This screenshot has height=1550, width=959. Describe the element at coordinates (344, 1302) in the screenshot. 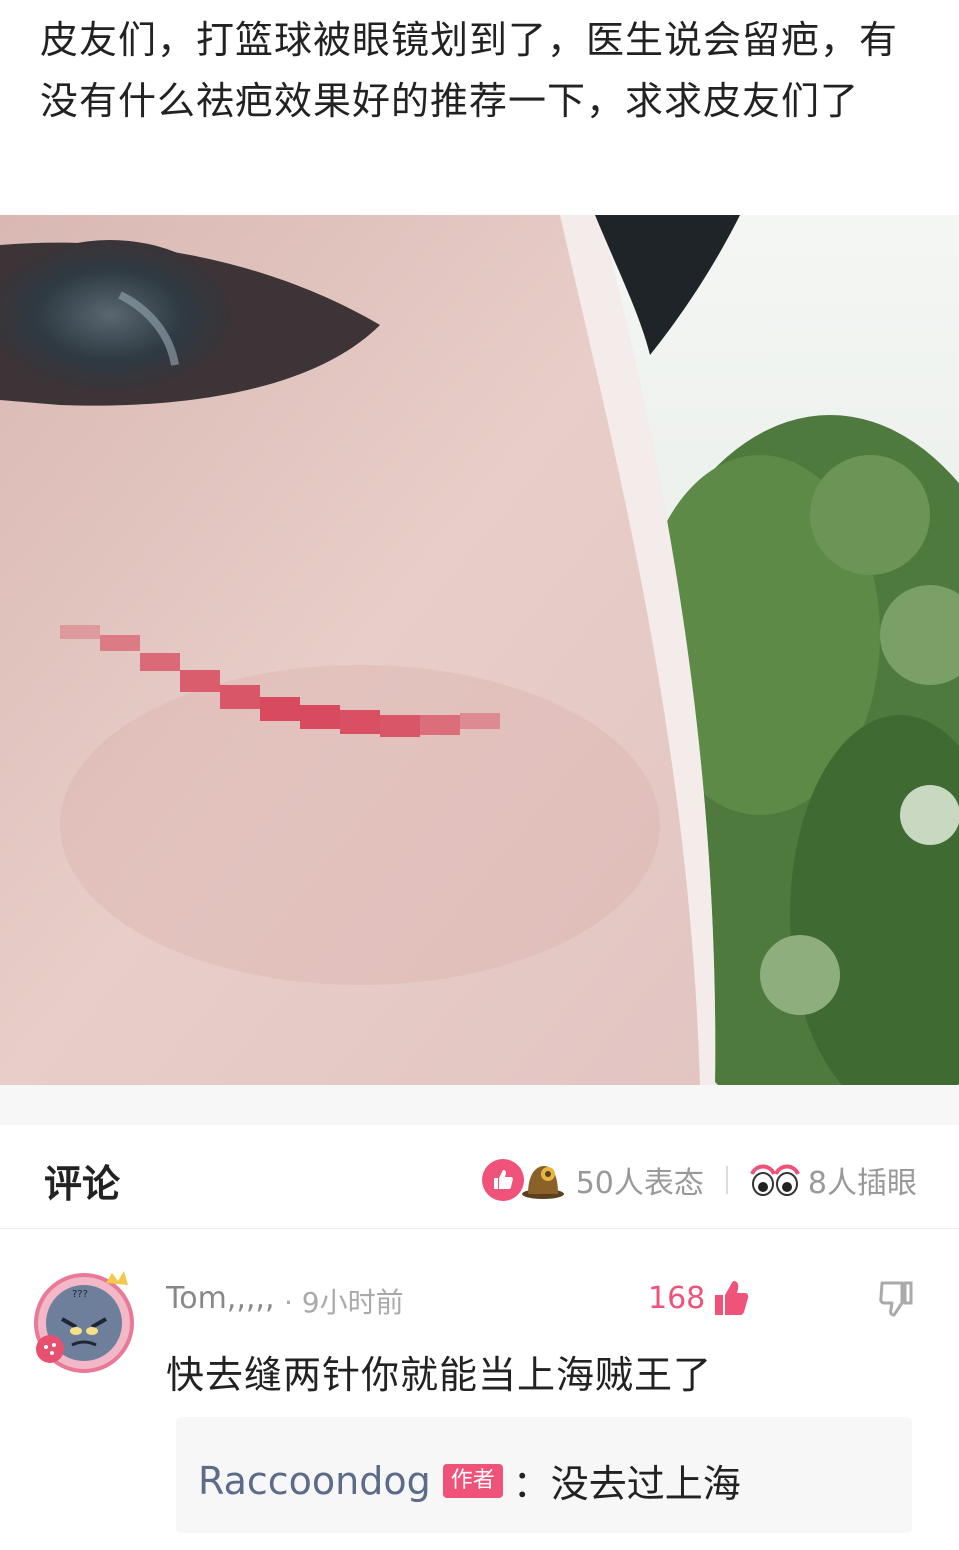

I see `comment-time: · 9小时前` at that location.